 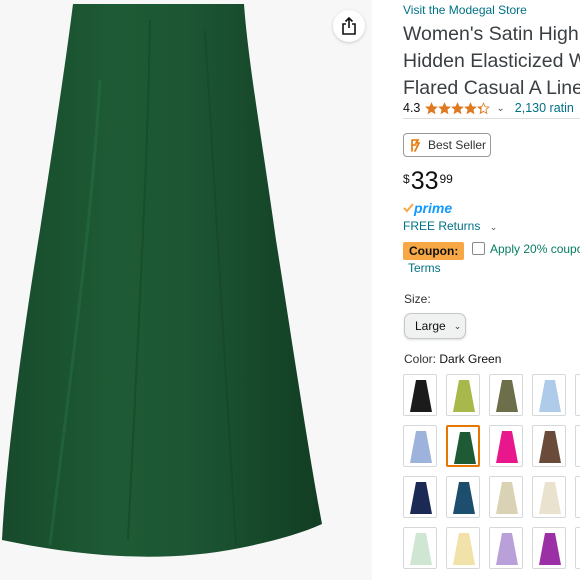 I want to click on color-label: Color: Dark Green, so click(x=452, y=359).